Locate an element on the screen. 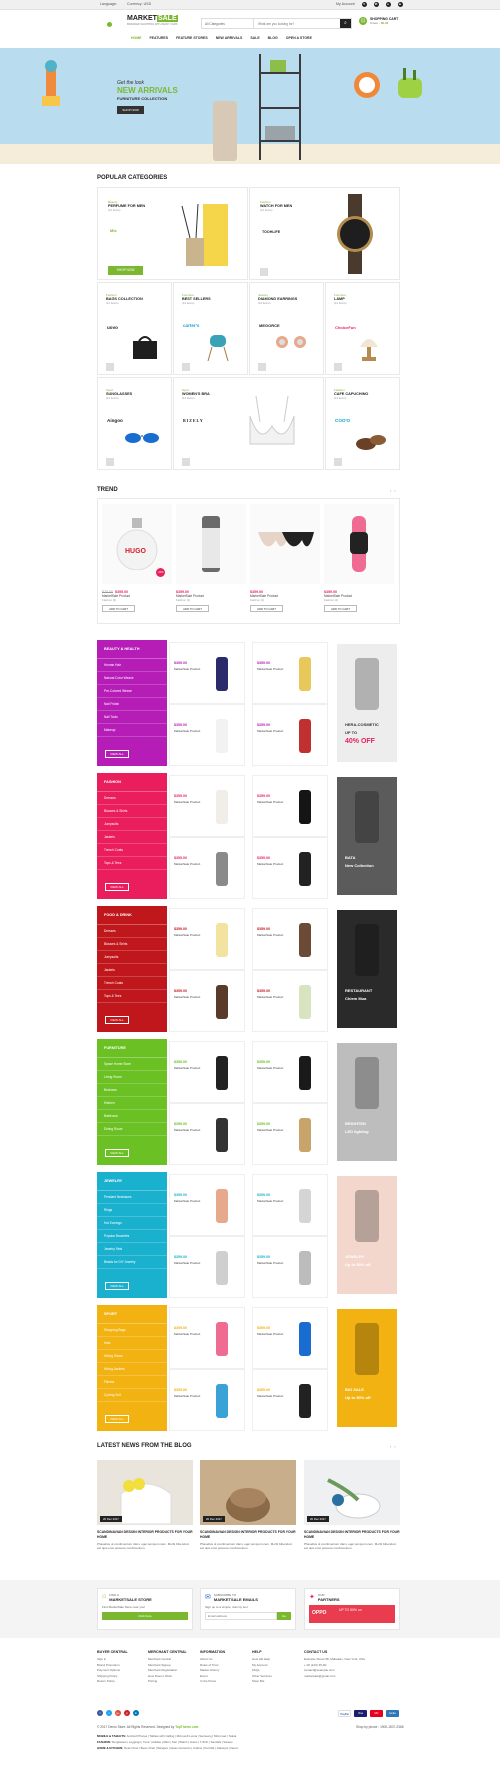  email-input is located at coordinates (241, 1616).